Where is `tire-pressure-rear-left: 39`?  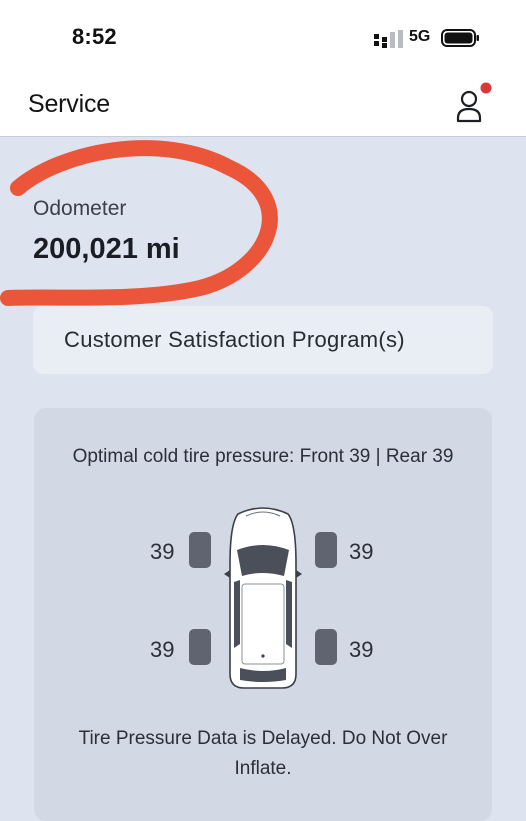
tire-pressure-rear-left: 39 is located at coordinates (162, 649).